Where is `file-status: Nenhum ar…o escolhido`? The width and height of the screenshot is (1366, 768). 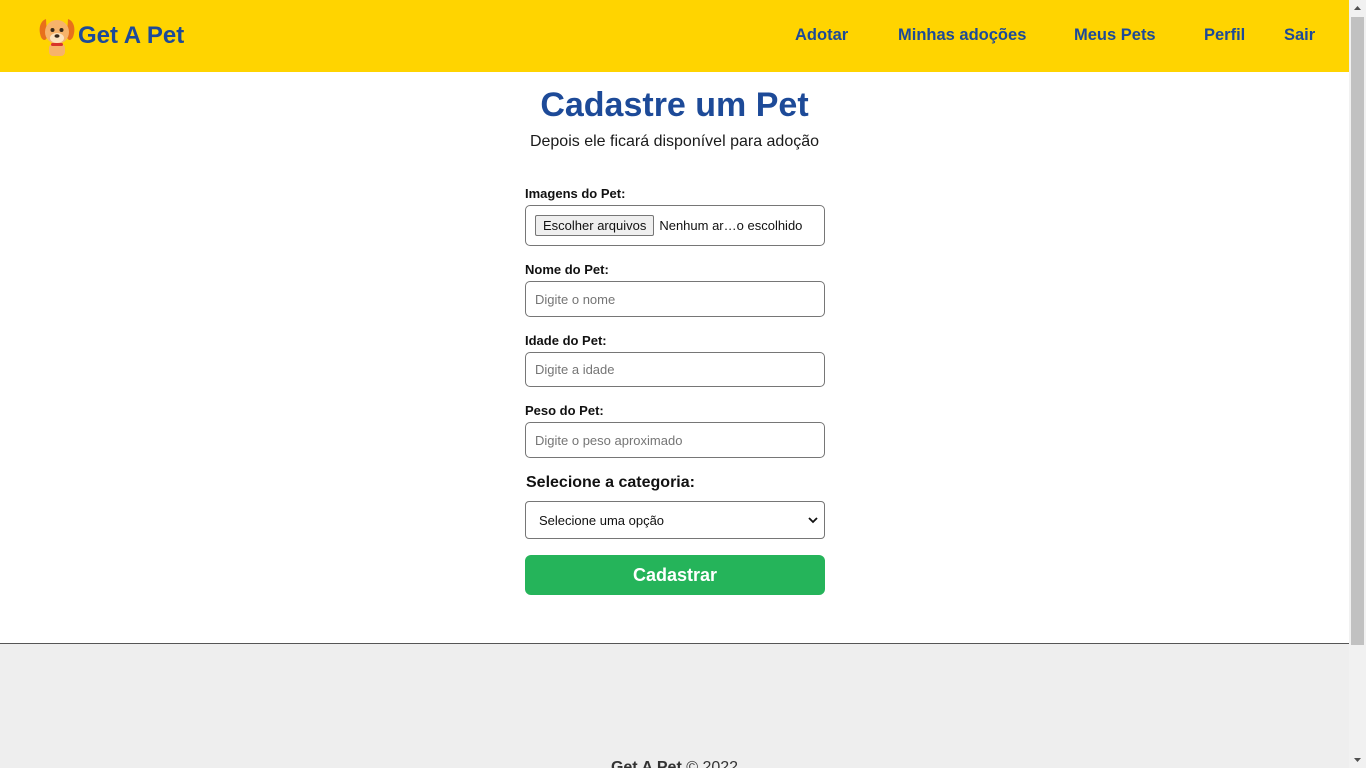
file-status: Nenhum ar…o escolhido is located at coordinates (731, 225).